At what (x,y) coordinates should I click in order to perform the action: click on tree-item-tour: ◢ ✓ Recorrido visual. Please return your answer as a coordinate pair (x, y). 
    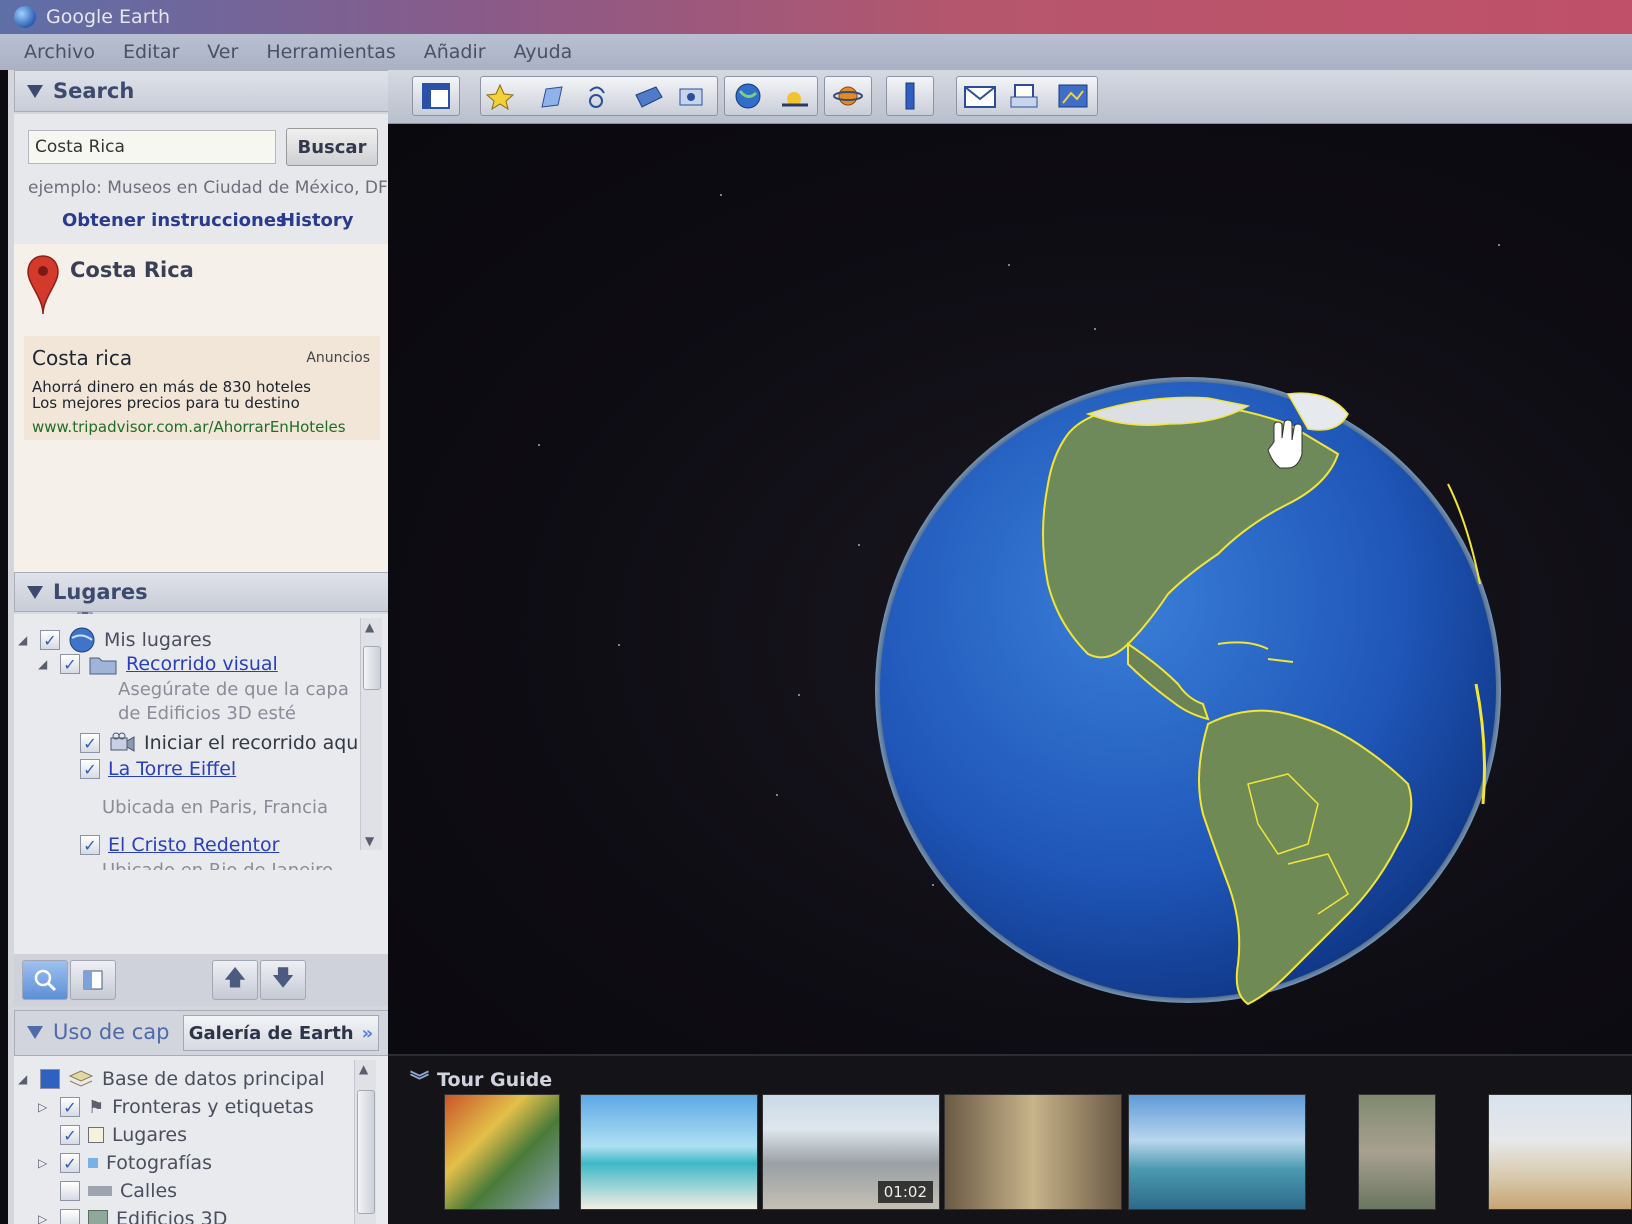
    Looking at the image, I should click on (158, 664).